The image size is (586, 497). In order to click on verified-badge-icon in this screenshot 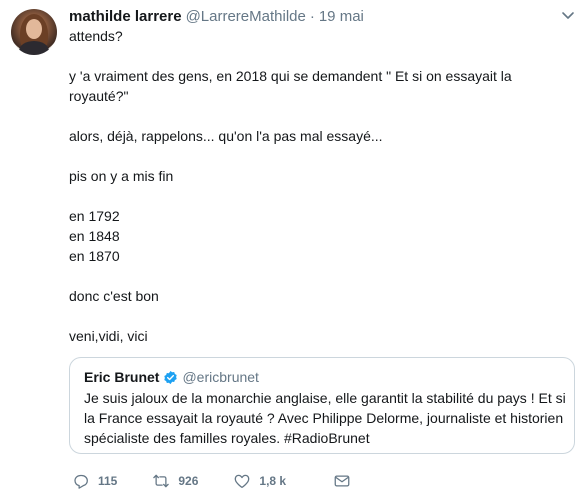, I will do `click(171, 377)`.